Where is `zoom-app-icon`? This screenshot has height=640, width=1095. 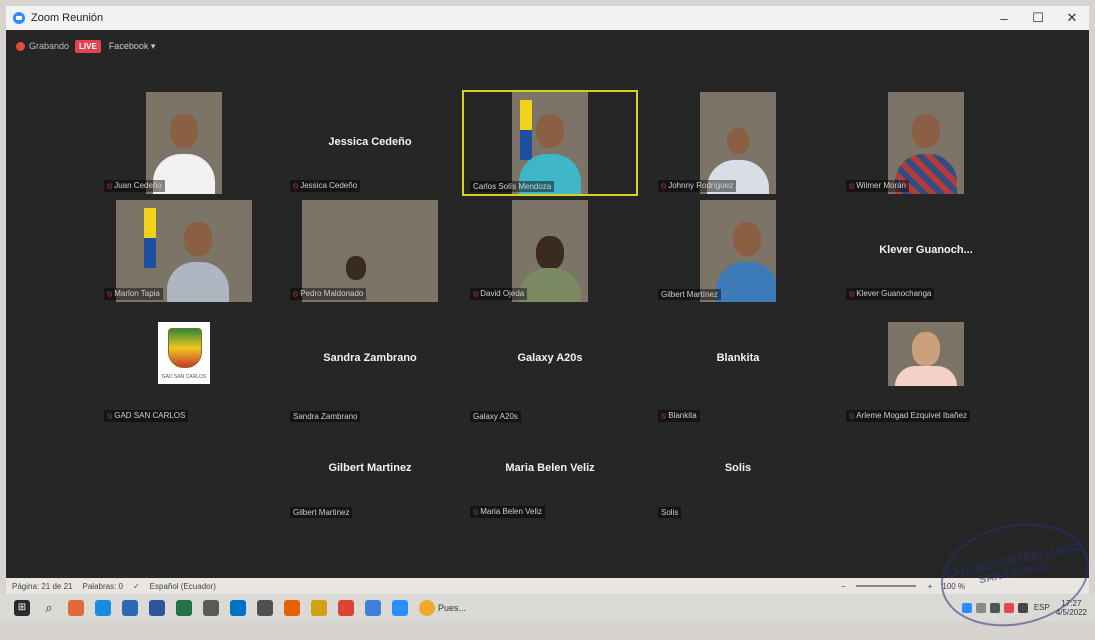 zoom-app-icon is located at coordinates (19, 18).